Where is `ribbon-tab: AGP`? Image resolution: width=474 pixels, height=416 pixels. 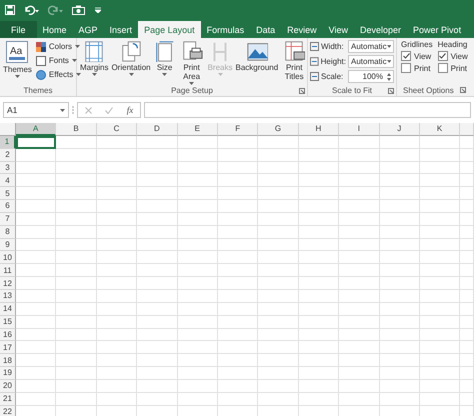
ribbon-tab: AGP is located at coordinates (88, 29).